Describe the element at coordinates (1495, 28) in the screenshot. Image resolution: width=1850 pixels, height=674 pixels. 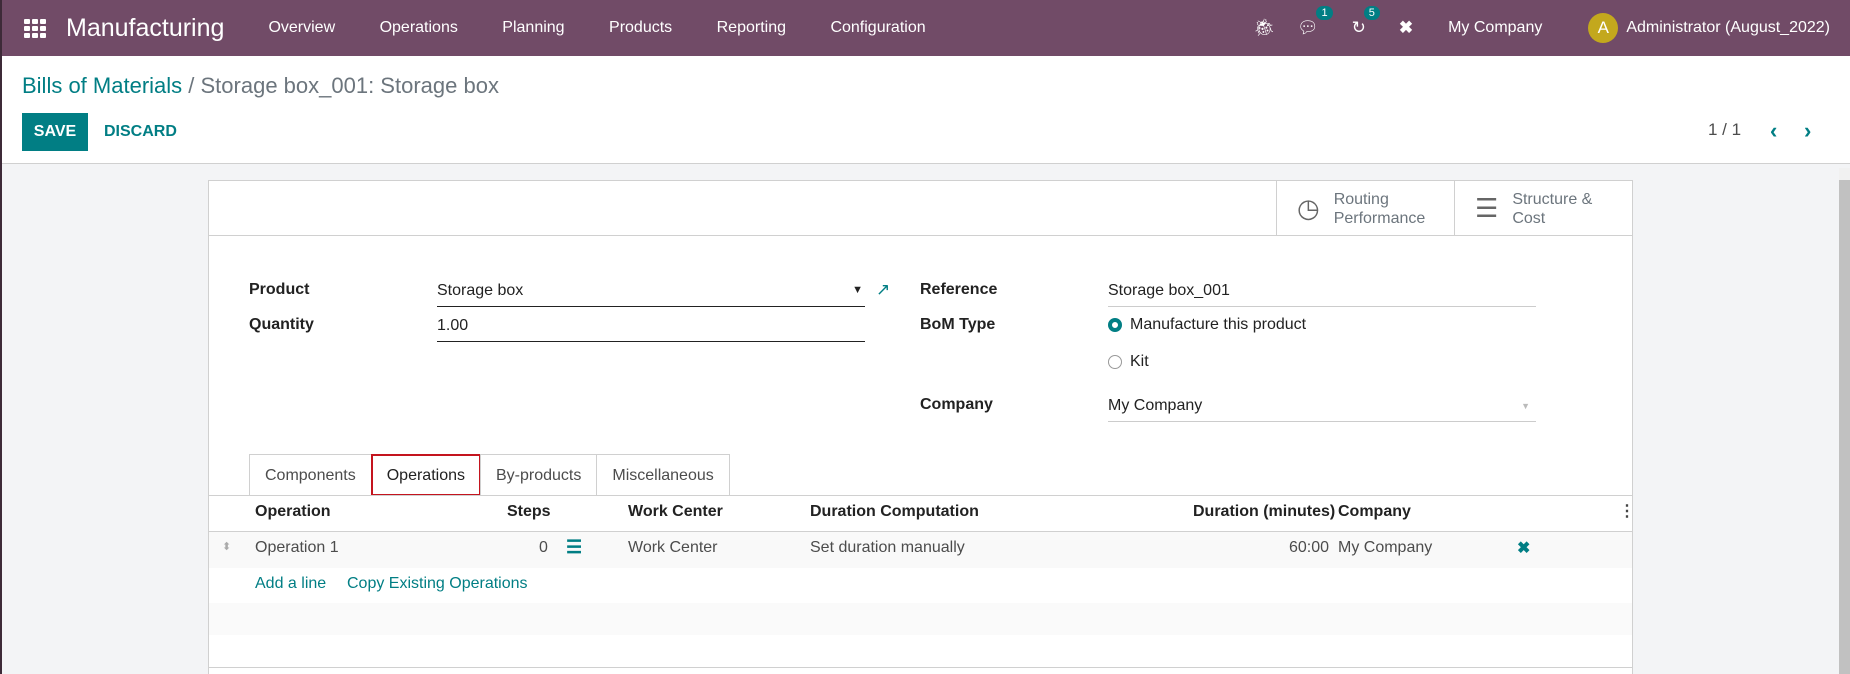
I see `company-switcher: My Company` at that location.